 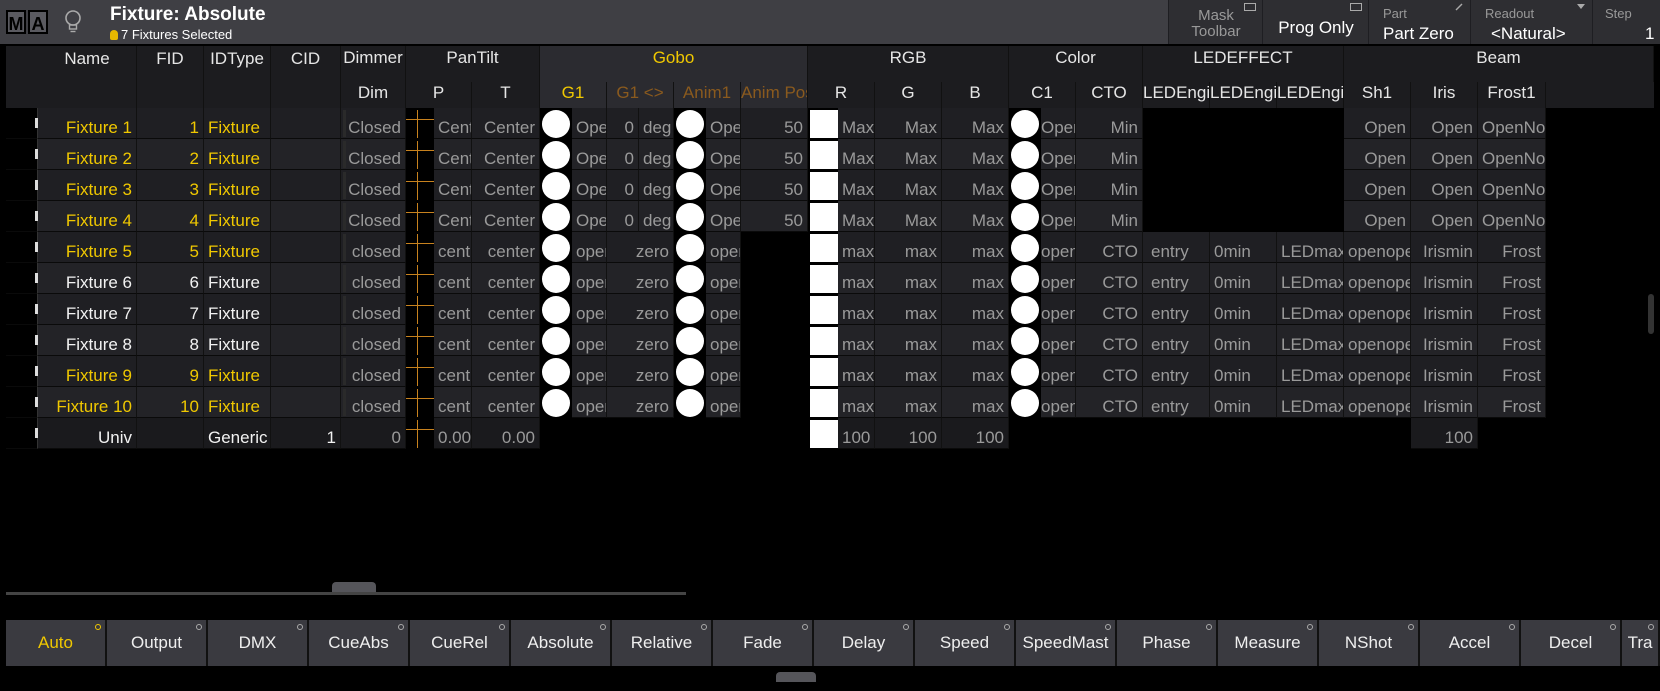 What do you see at coordinates (1470, 643) in the screenshot?
I see `readout-button-accel: Accel` at bounding box center [1470, 643].